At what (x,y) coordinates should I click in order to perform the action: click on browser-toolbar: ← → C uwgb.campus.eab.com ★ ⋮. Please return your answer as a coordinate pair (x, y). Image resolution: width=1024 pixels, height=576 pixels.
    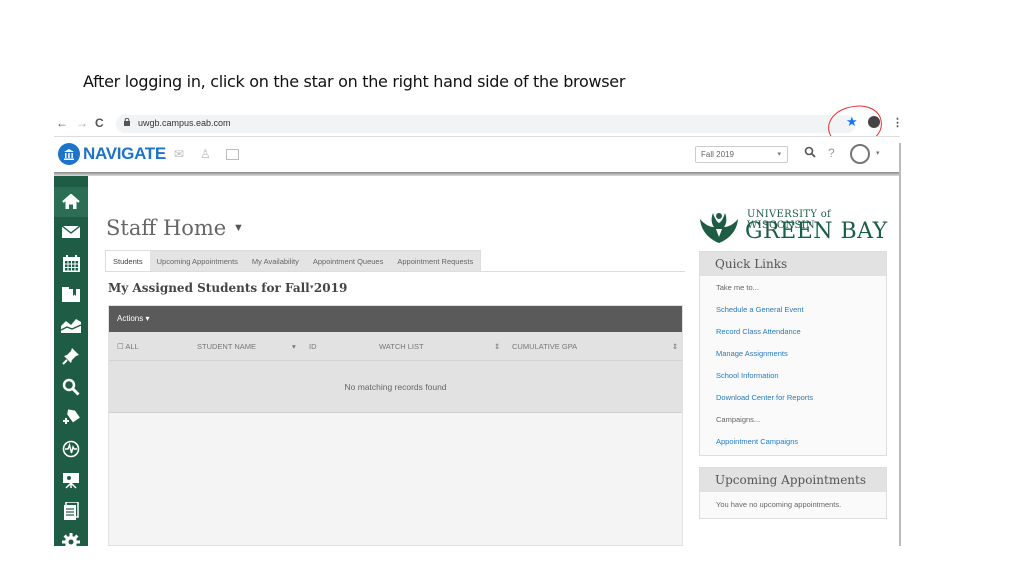
    Looking at the image, I should click on (478, 124).